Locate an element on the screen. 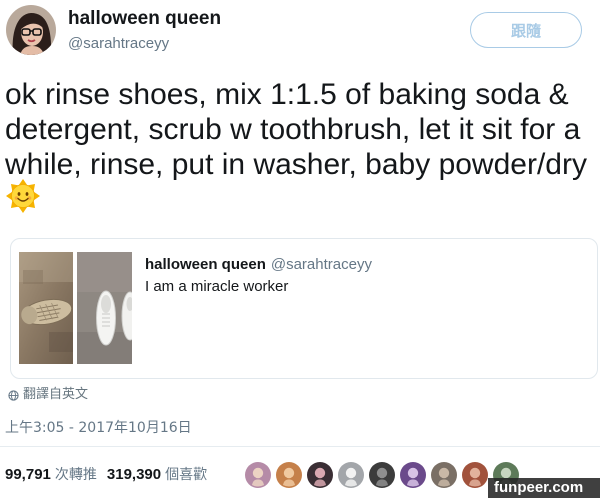 The height and width of the screenshot is (498, 600). follow-button-label: 跟隨 is located at coordinates (525, 30).